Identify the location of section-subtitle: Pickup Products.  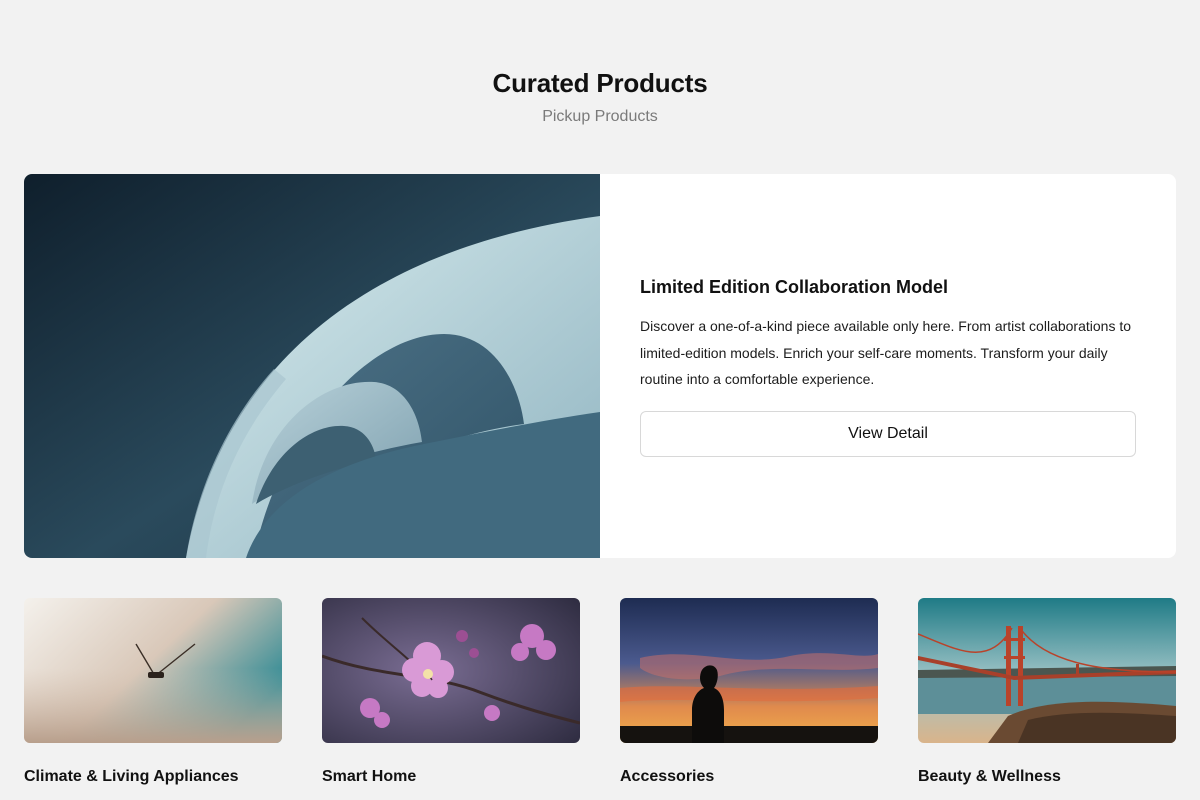
(600, 116).